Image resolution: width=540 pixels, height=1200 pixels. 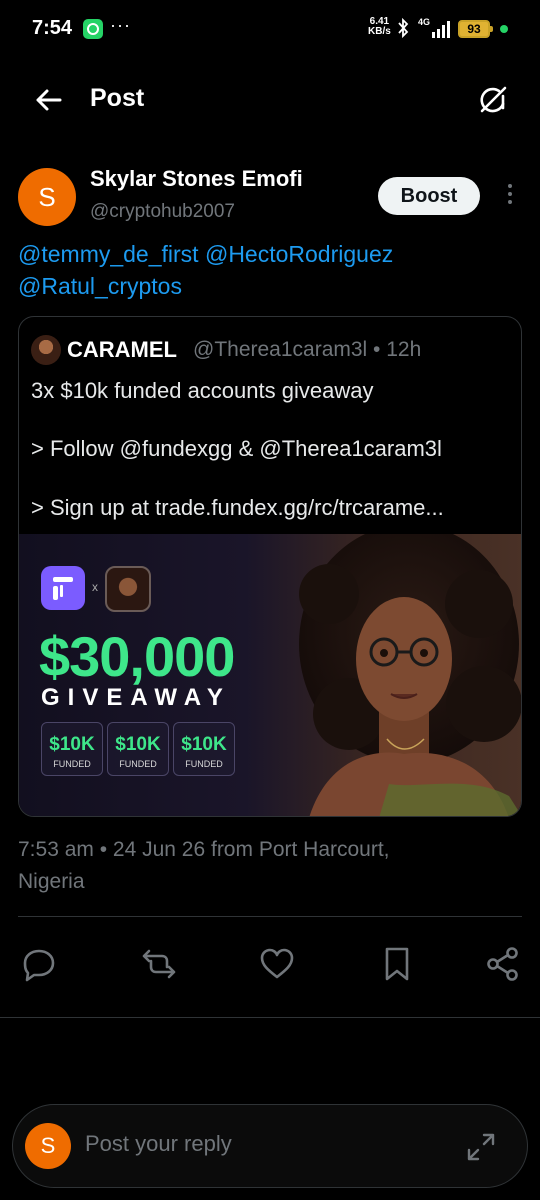 I want to click on share-icon, so click(x=502, y=964).